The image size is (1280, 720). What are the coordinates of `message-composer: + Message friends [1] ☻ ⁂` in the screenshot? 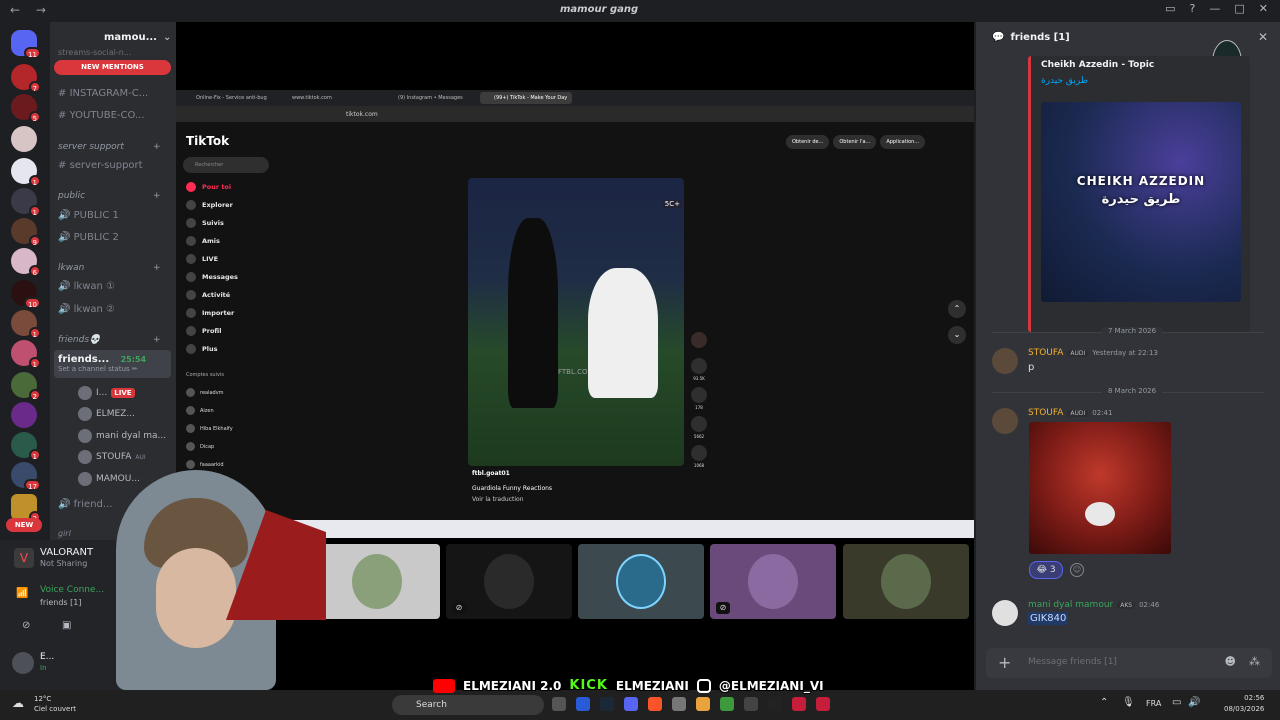 It's located at (1129, 663).